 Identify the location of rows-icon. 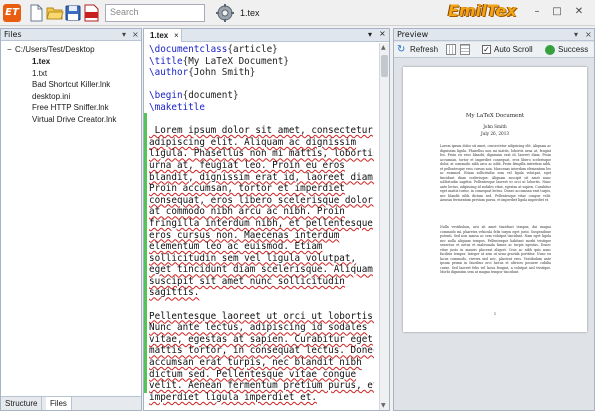
(465, 49).